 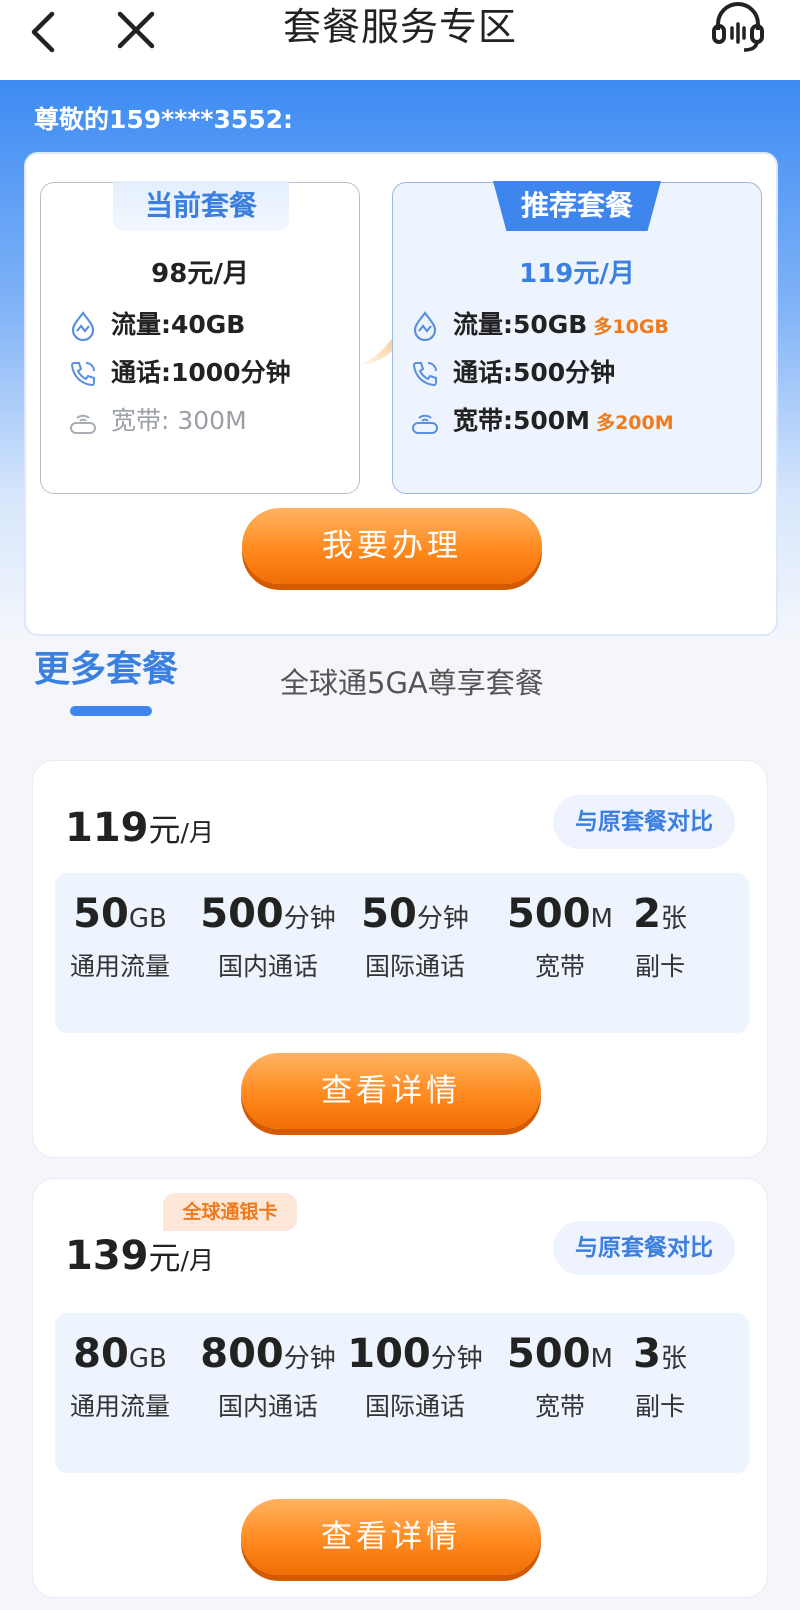 I want to click on feature-value: 80, so click(x=101, y=1354).